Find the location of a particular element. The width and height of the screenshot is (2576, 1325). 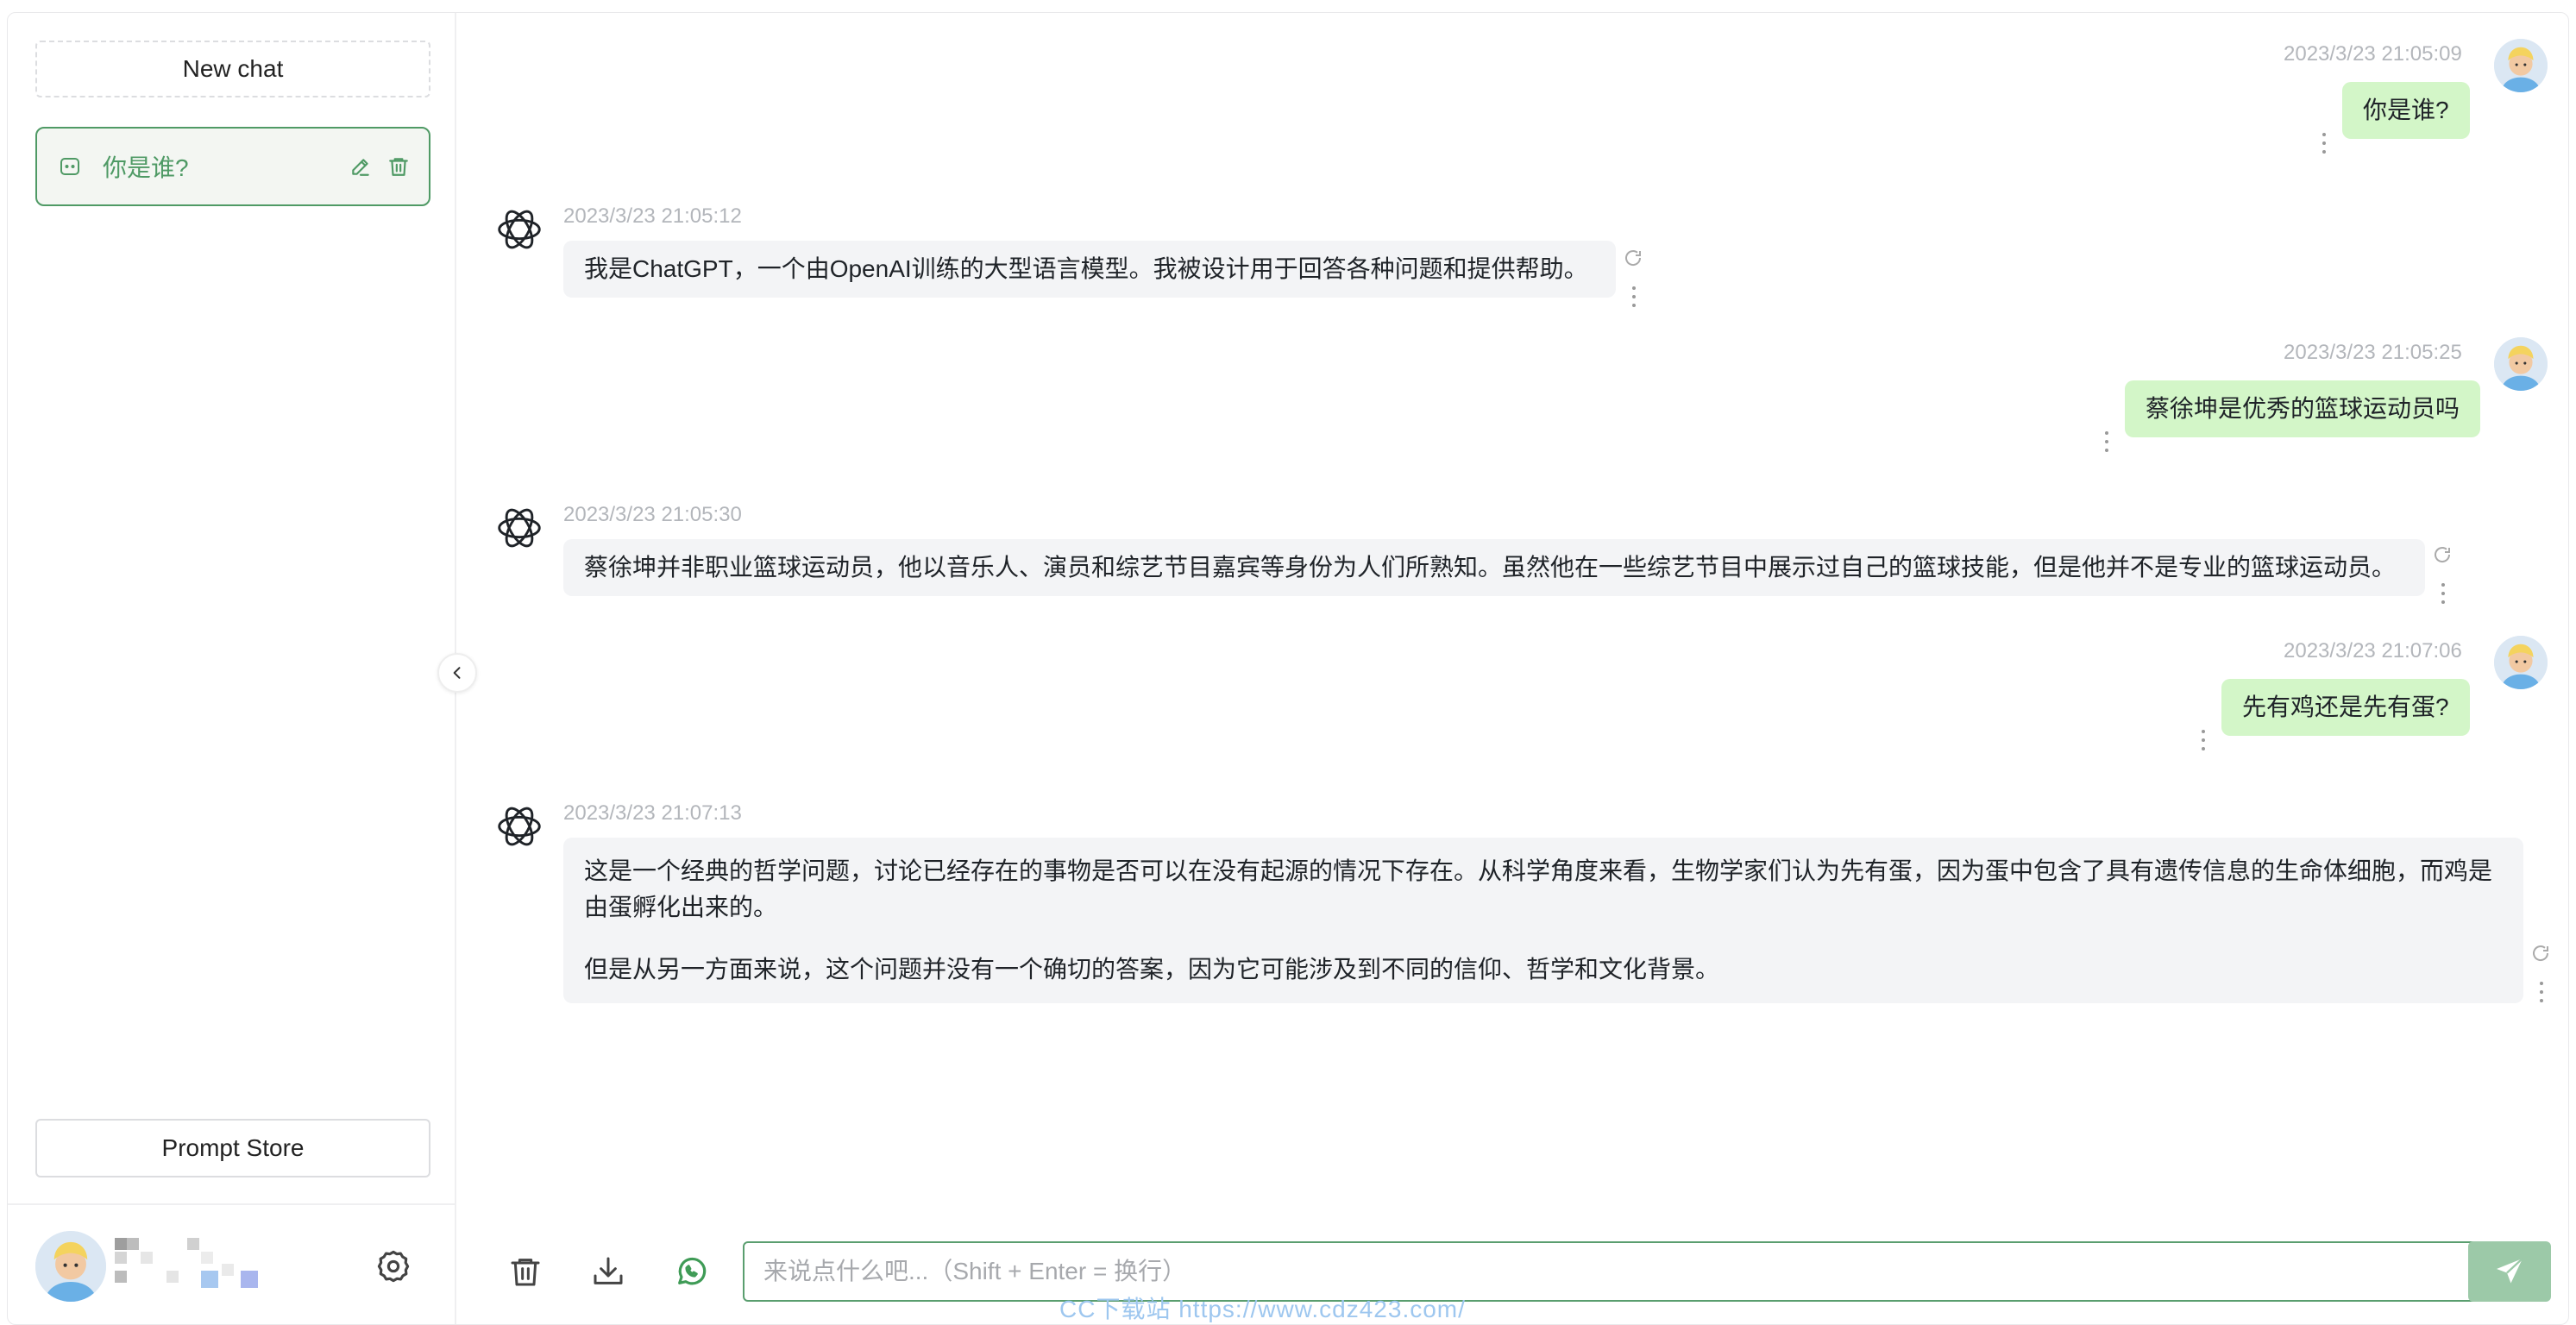

download-icon is located at coordinates (608, 1270).